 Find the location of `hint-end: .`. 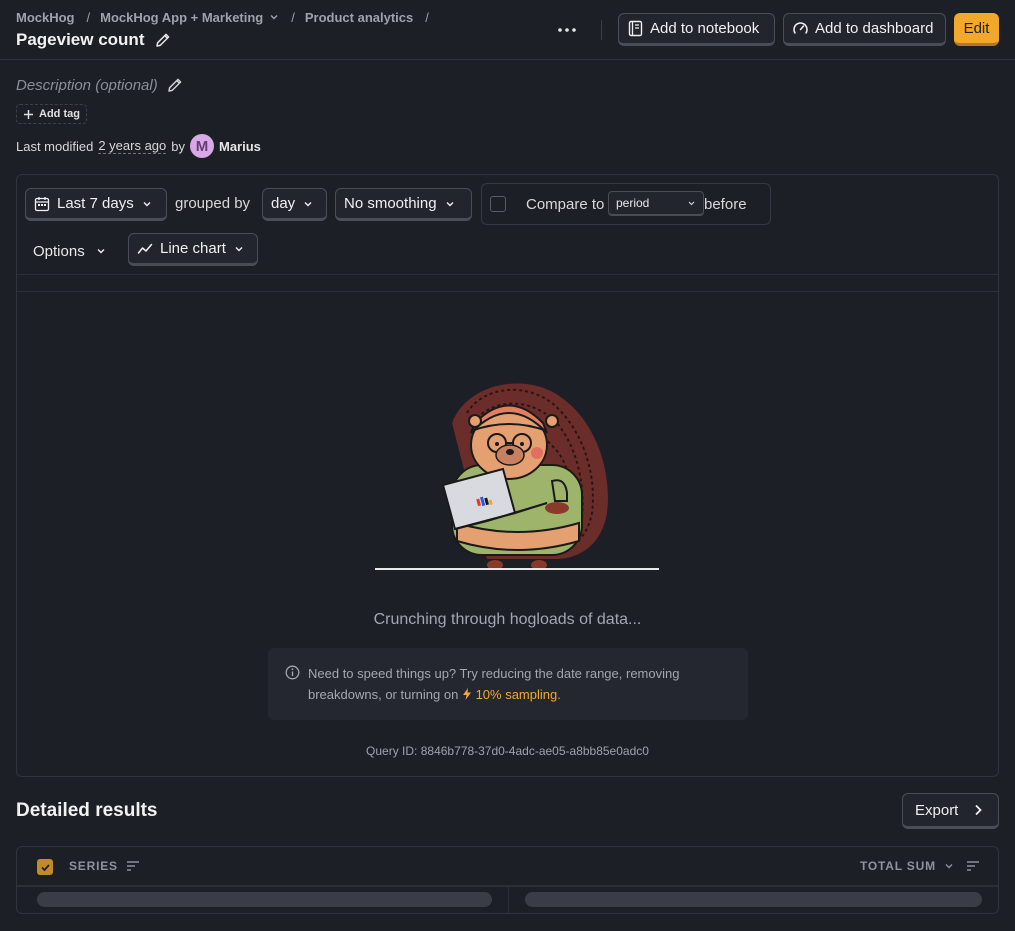

hint-end: . is located at coordinates (559, 694).